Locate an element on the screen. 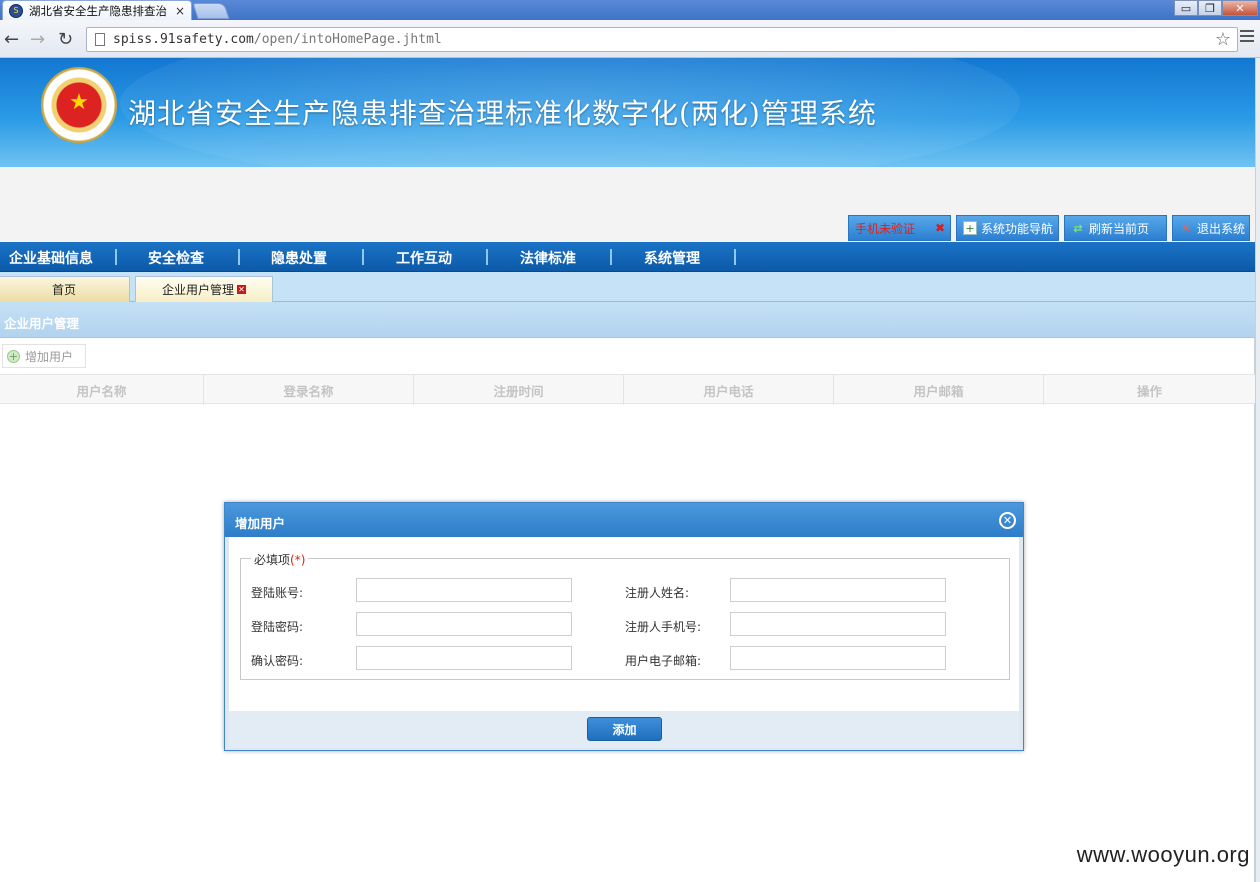  add-icon: + is located at coordinates (13, 356).